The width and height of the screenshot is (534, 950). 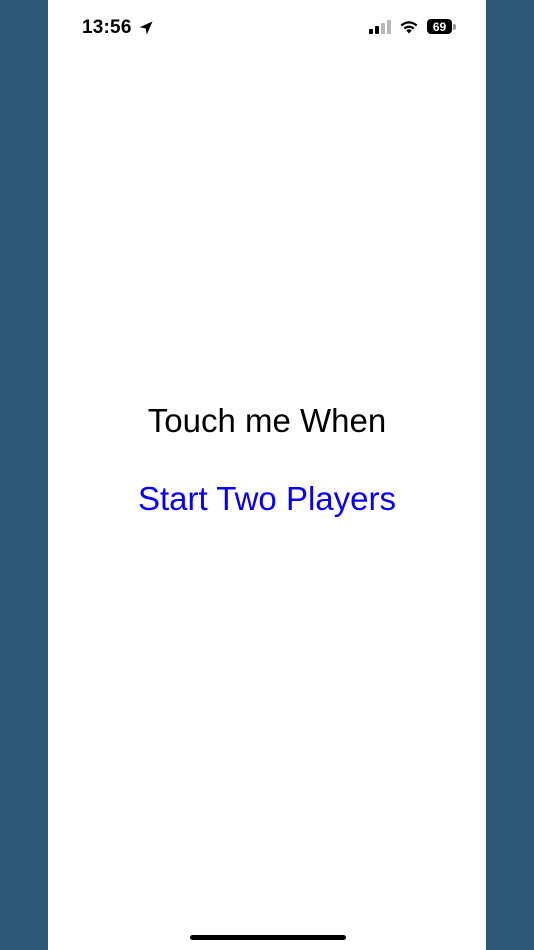 I want to click on battery-icon: 69, so click(x=441, y=26).